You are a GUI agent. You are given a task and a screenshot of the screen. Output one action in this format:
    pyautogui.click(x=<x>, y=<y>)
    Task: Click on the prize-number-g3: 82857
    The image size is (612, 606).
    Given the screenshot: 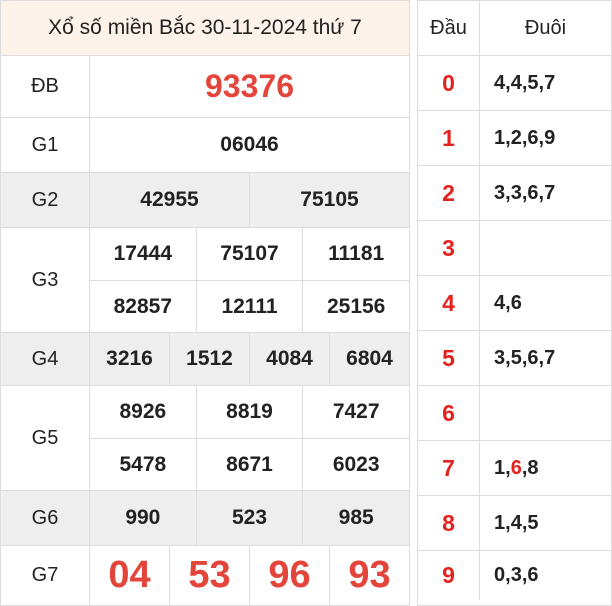 What is the action you would take?
    pyautogui.click(x=143, y=306)
    